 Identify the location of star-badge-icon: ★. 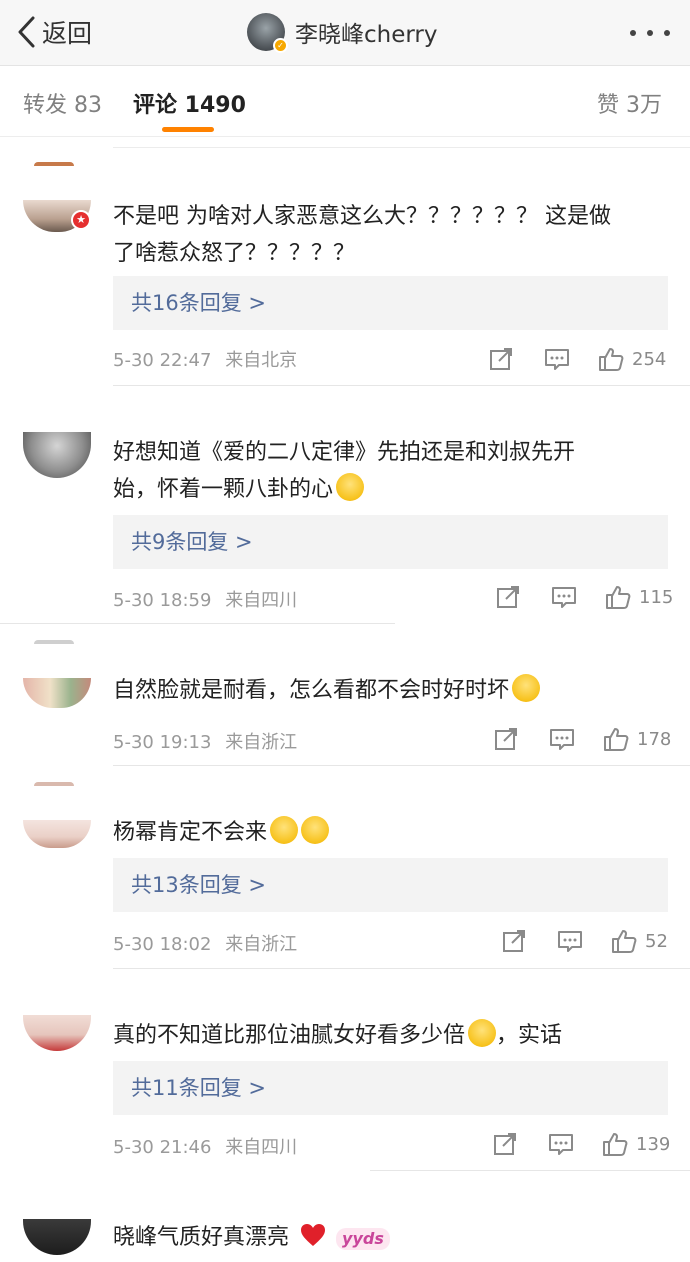
(81, 220).